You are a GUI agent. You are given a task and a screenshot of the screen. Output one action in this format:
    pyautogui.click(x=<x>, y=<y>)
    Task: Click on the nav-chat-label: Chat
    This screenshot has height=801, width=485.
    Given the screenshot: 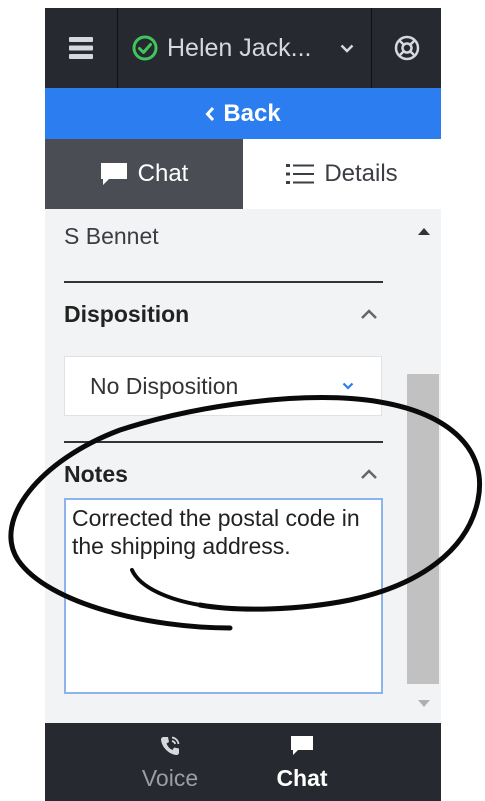 What is the action you would take?
    pyautogui.click(x=302, y=778)
    